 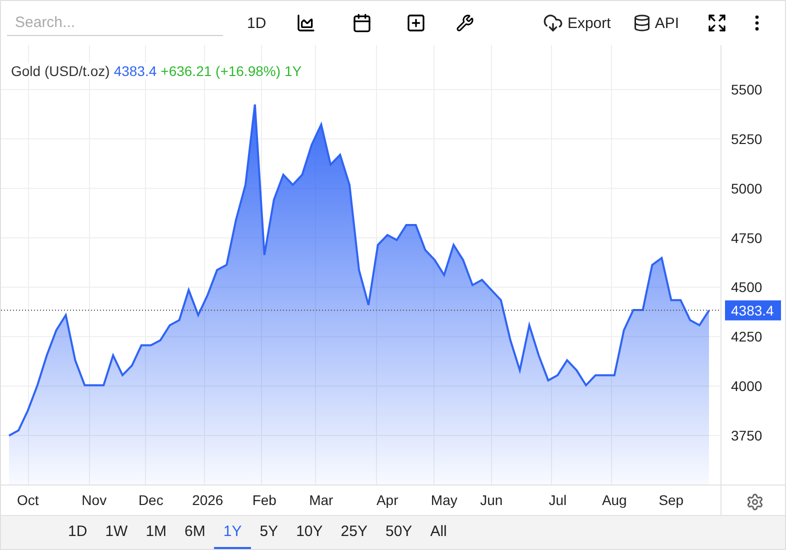 I want to click on y-axis-label: 4750, so click(x=746, y=238).